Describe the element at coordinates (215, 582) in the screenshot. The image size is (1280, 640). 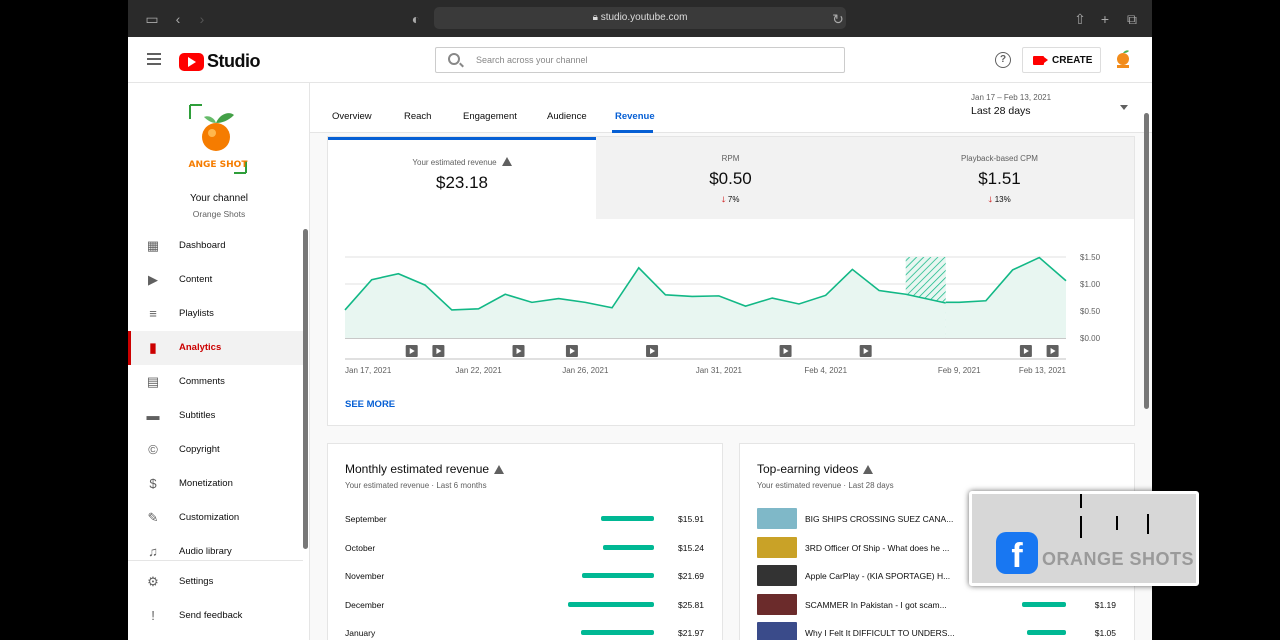
I see `sidebar-item-settings: ⚙ Settings` at that location.